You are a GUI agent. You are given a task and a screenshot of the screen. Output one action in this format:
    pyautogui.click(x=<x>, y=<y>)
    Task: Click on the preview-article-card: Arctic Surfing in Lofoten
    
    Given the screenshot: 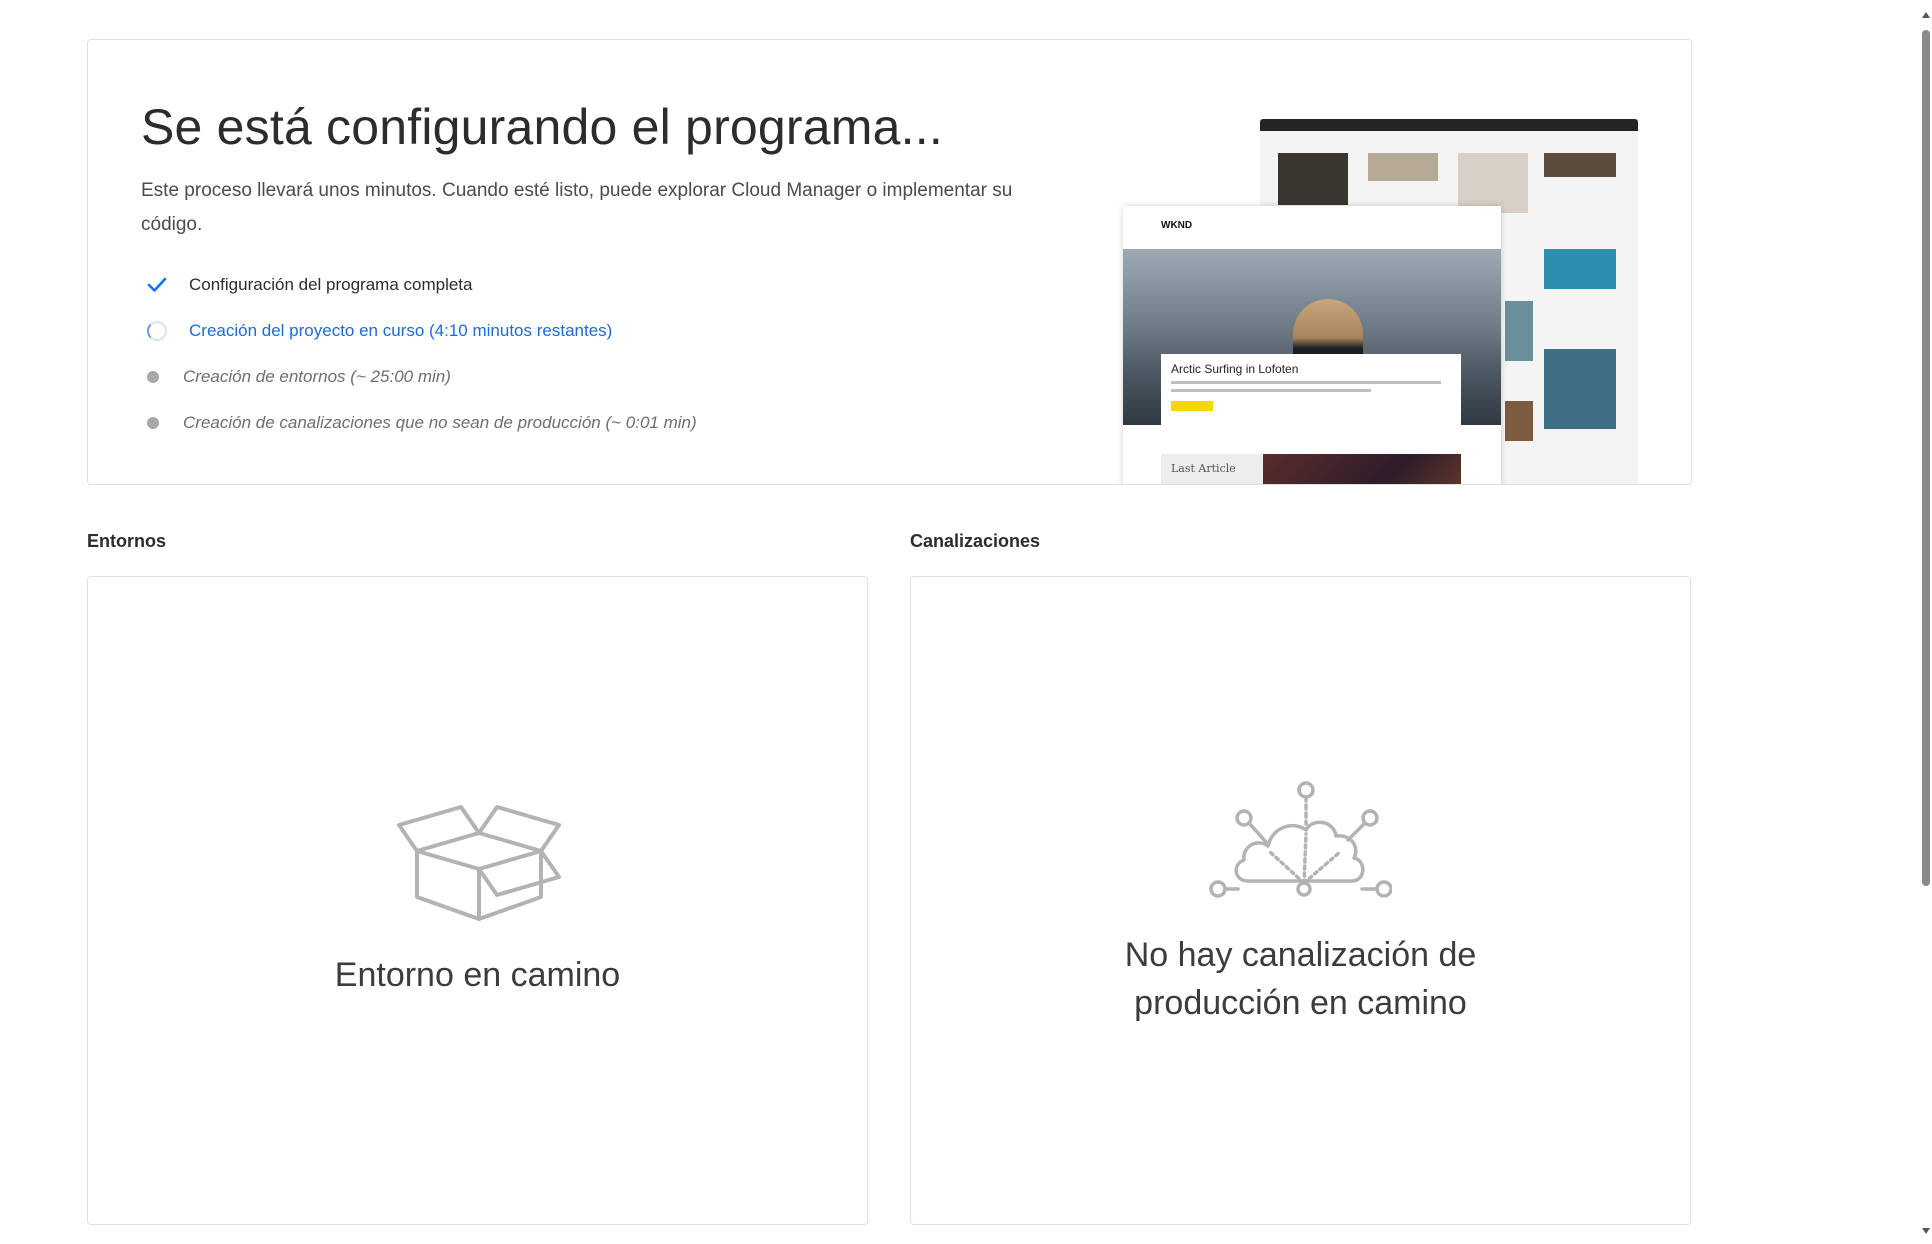 What is the action you would take?
    pyautogui.click(x=1311, y=391)
    